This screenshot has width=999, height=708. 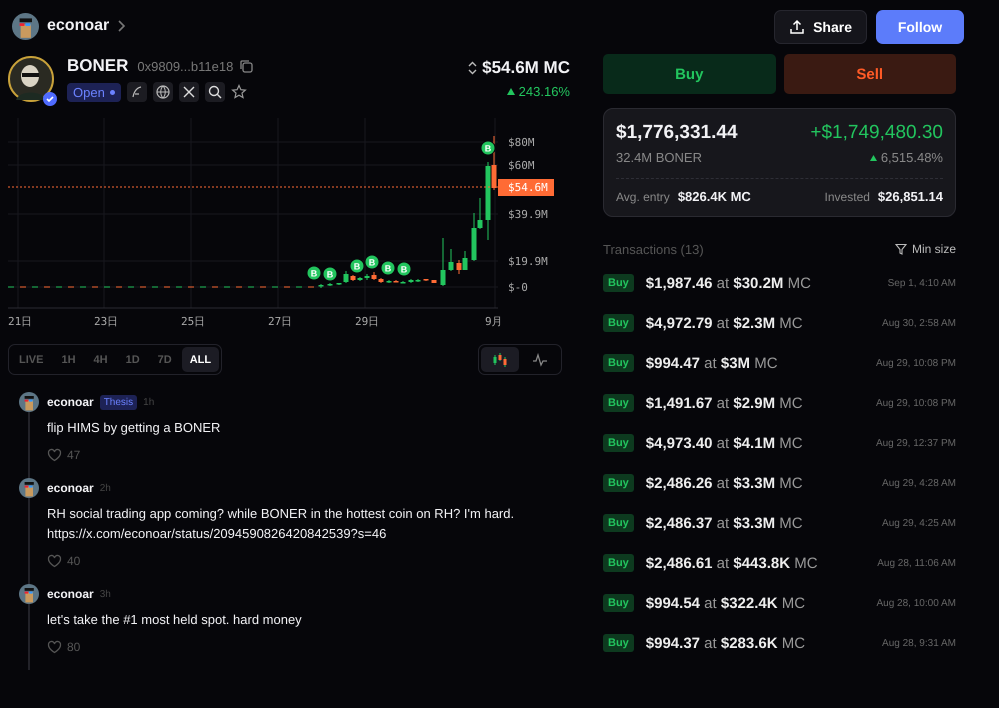 What do you see at coordinates (689, 74) in the screenshot?
I see `buy-button: Buy` at bounding box center [689, 74].